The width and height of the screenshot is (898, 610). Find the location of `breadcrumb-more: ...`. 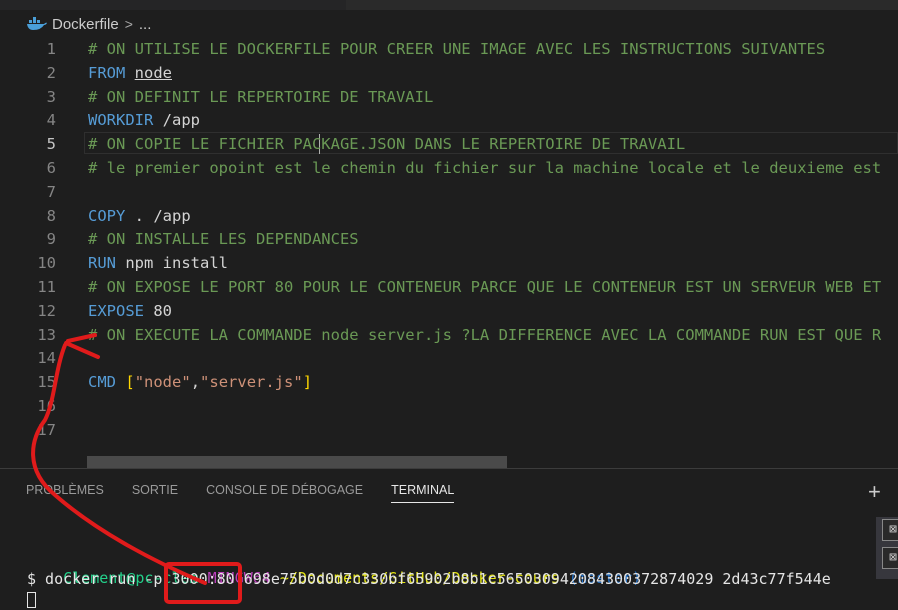

breadcrumb-more: ... is located at coordinates (145, 24).